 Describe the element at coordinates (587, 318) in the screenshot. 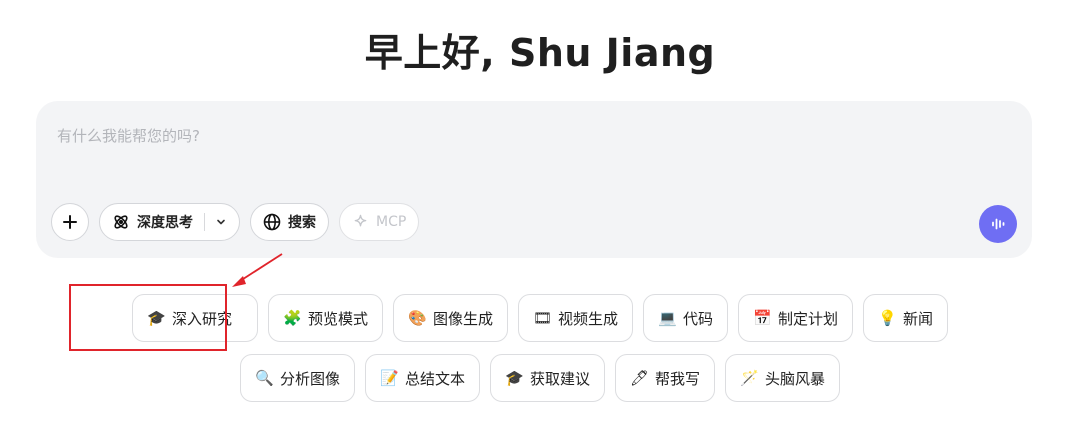

I see `chip-label: 视频生成` at that location.